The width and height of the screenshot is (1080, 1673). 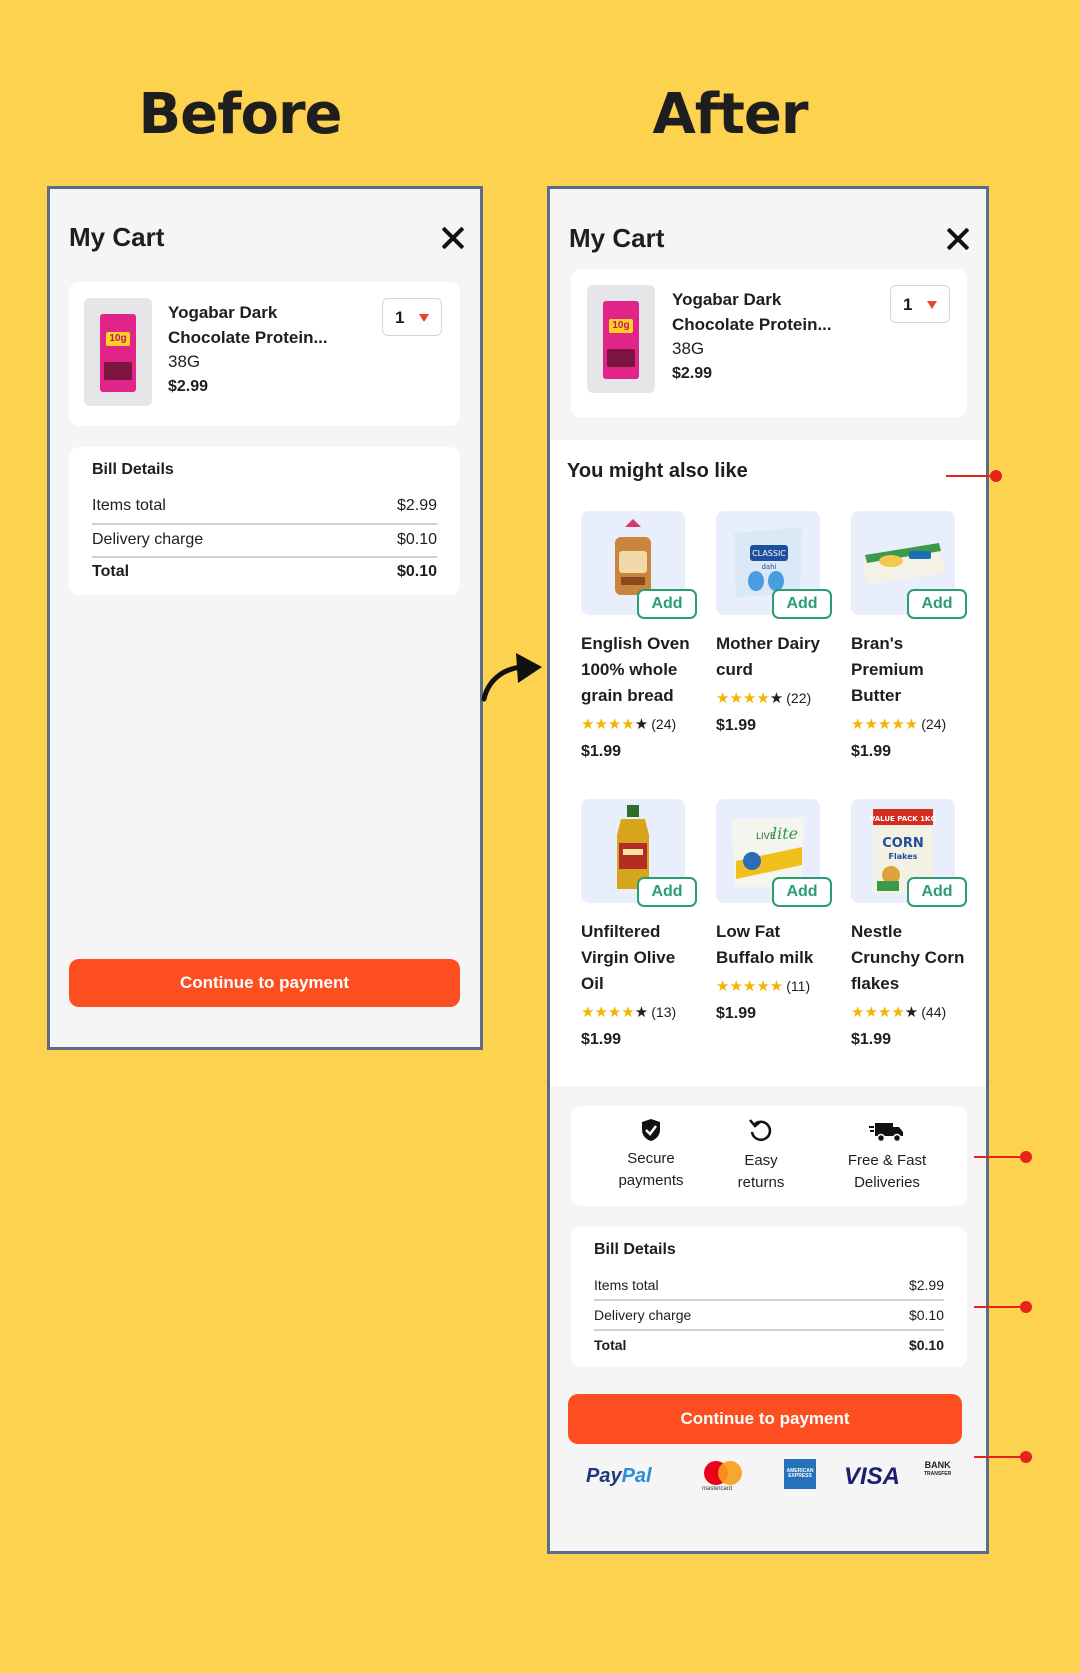 What do you see at coordinates (887, 669) in the screenshot?
I see `product-name: Bran's Premium Butter` at bounding box center [887, 669].